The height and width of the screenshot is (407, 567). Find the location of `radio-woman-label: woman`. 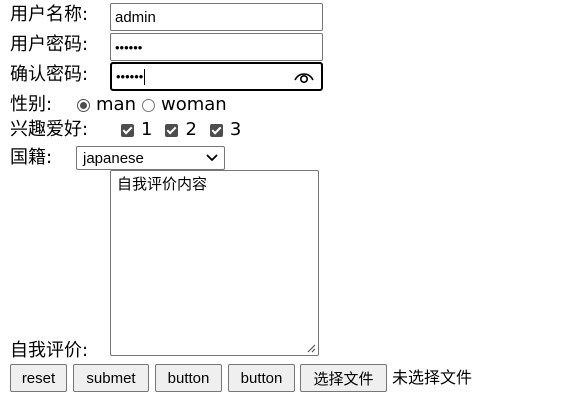

radio-woman-label: woman is located at coordinates (193, 104).